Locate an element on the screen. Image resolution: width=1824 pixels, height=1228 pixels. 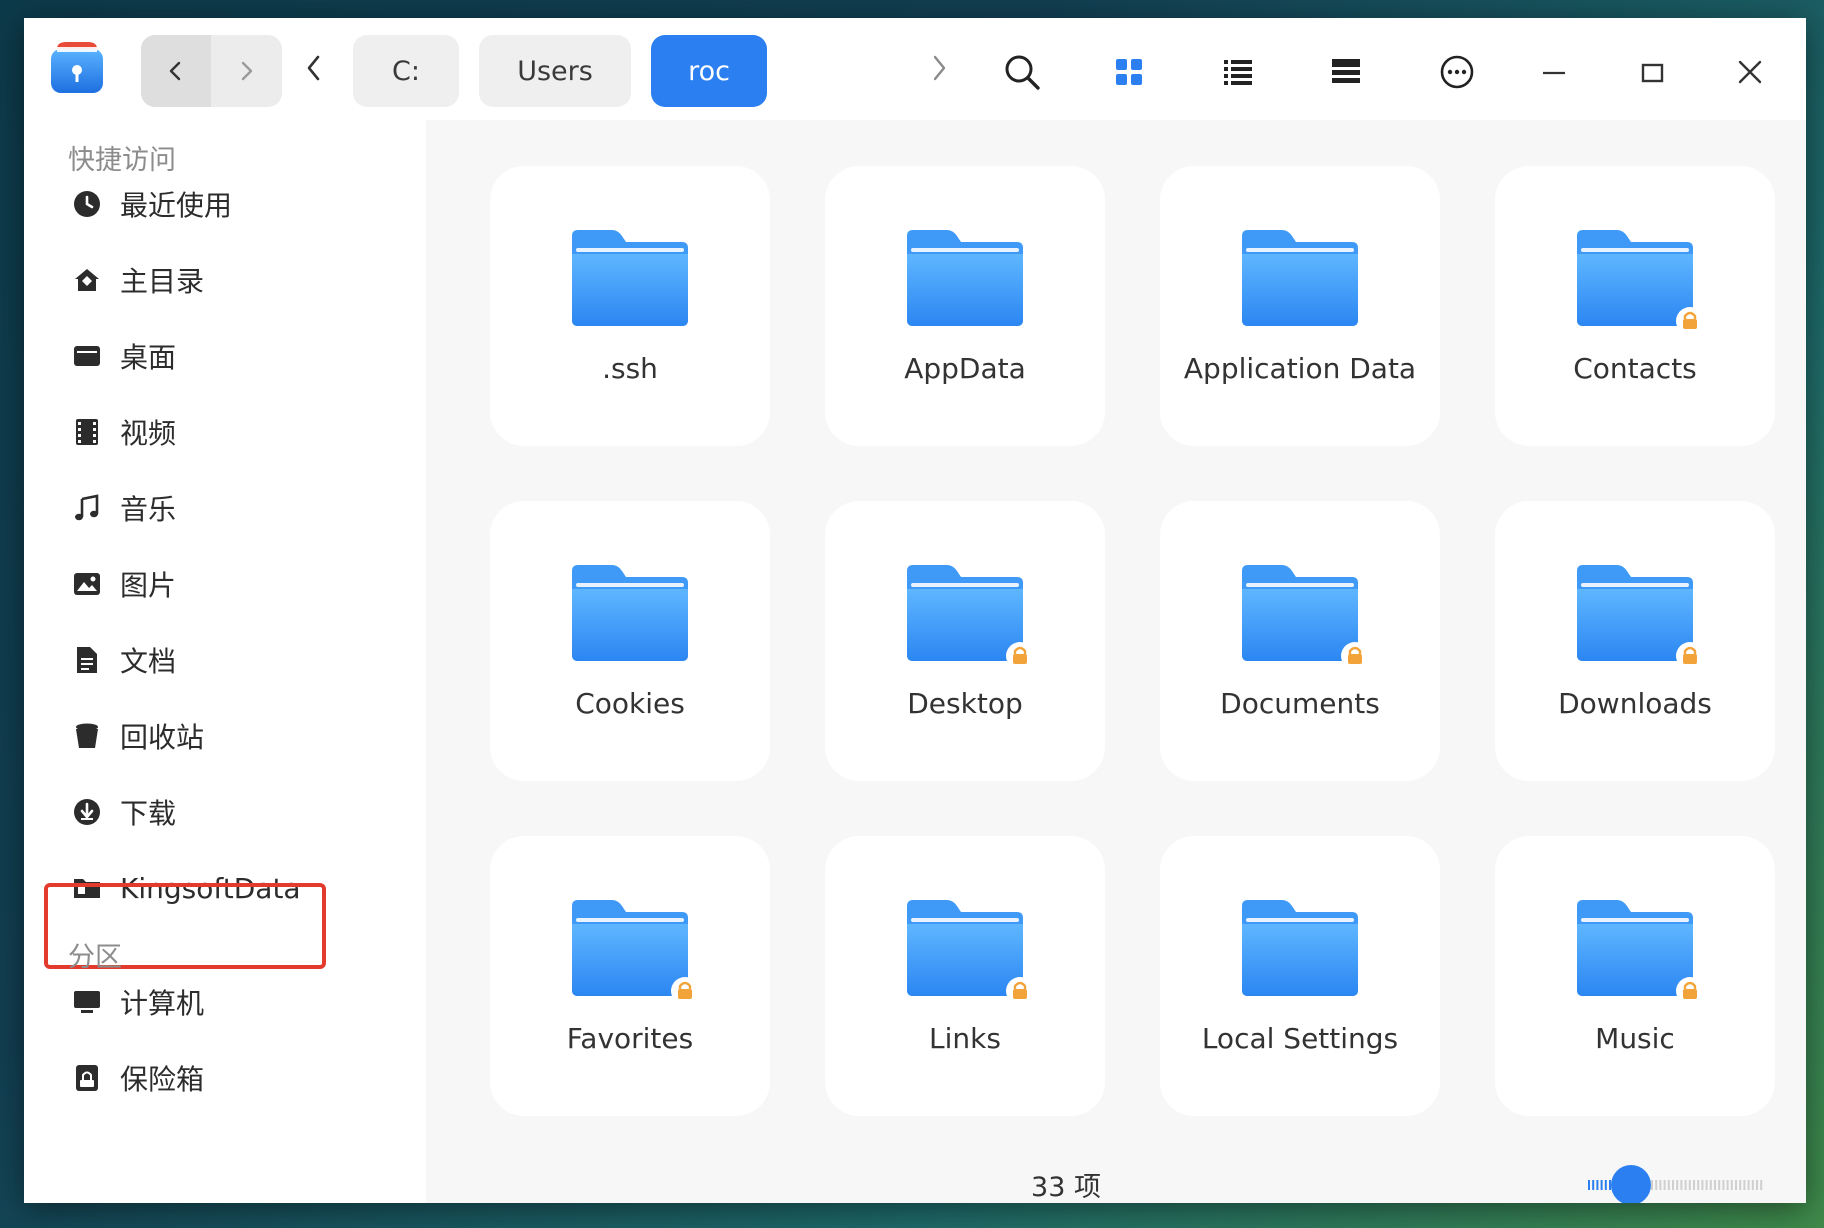
sidebar-item-label: 桌面 is located at coordinates (148, 357).